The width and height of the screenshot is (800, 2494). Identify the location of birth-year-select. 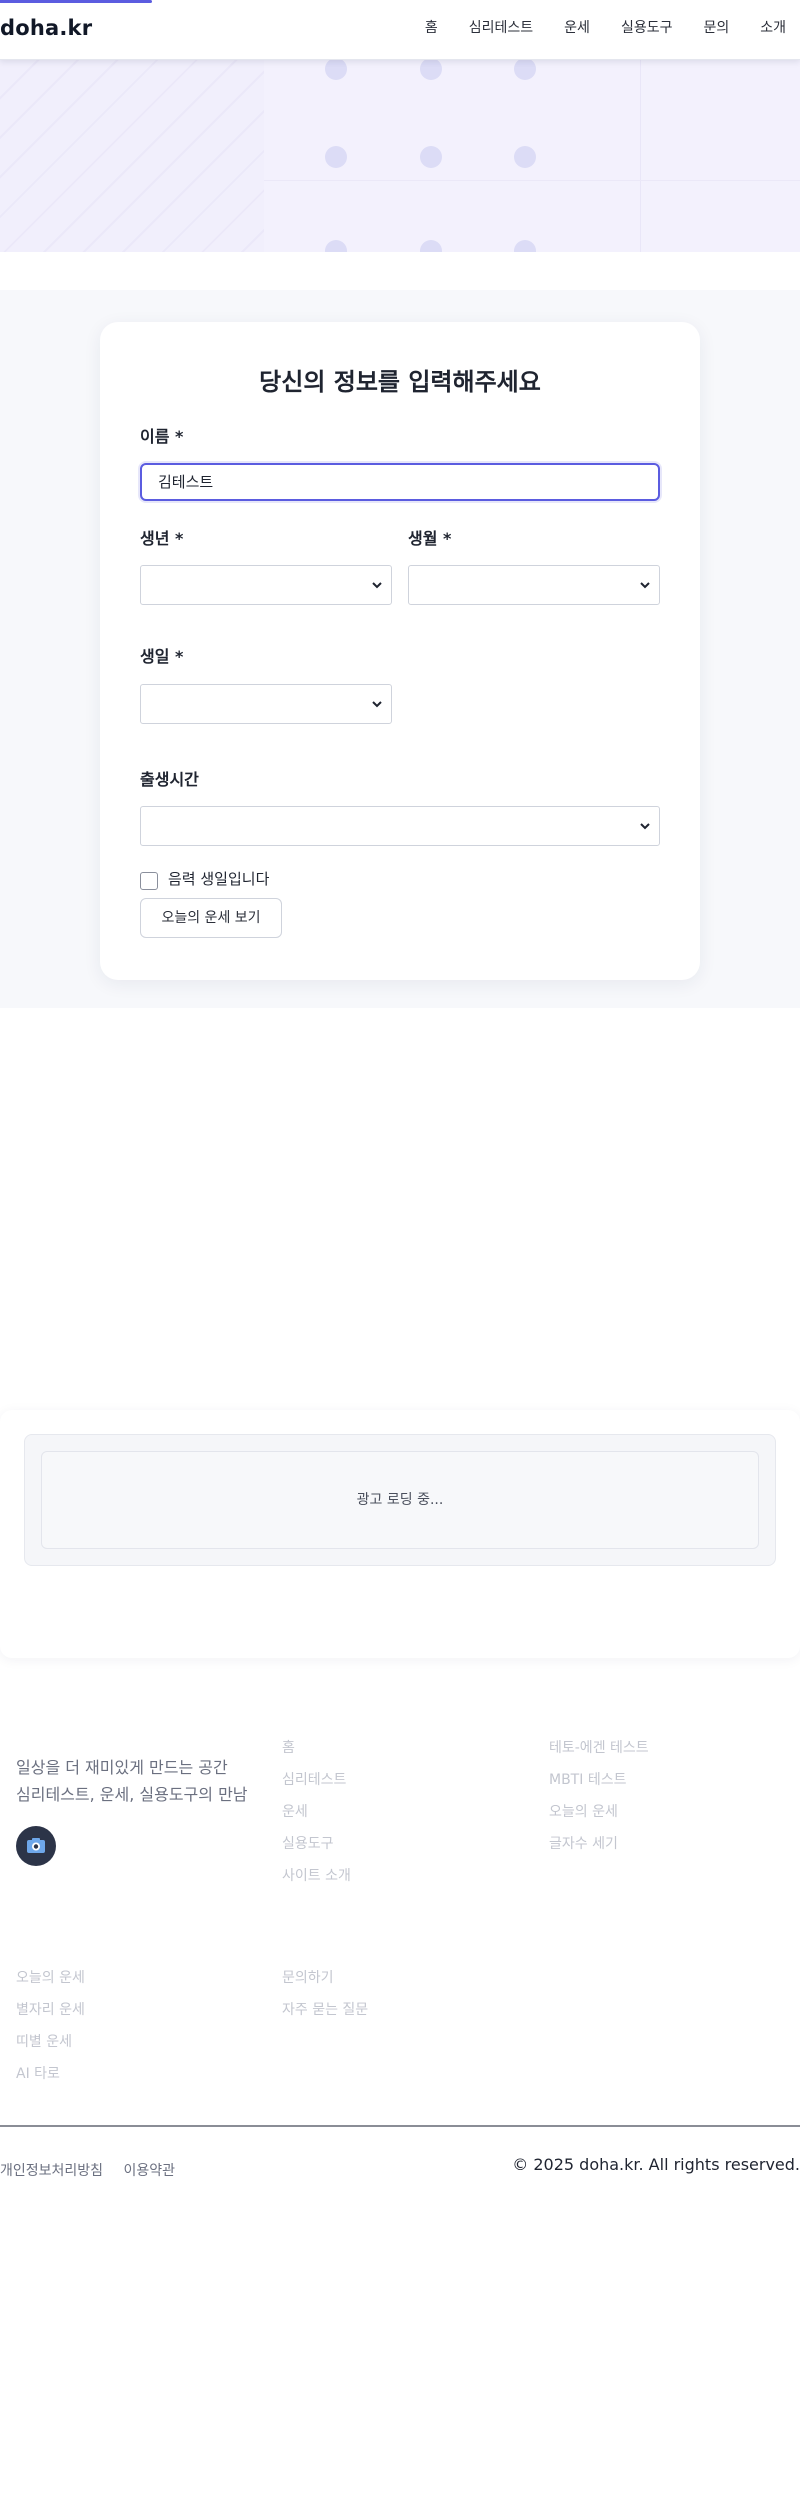
(266, 585).